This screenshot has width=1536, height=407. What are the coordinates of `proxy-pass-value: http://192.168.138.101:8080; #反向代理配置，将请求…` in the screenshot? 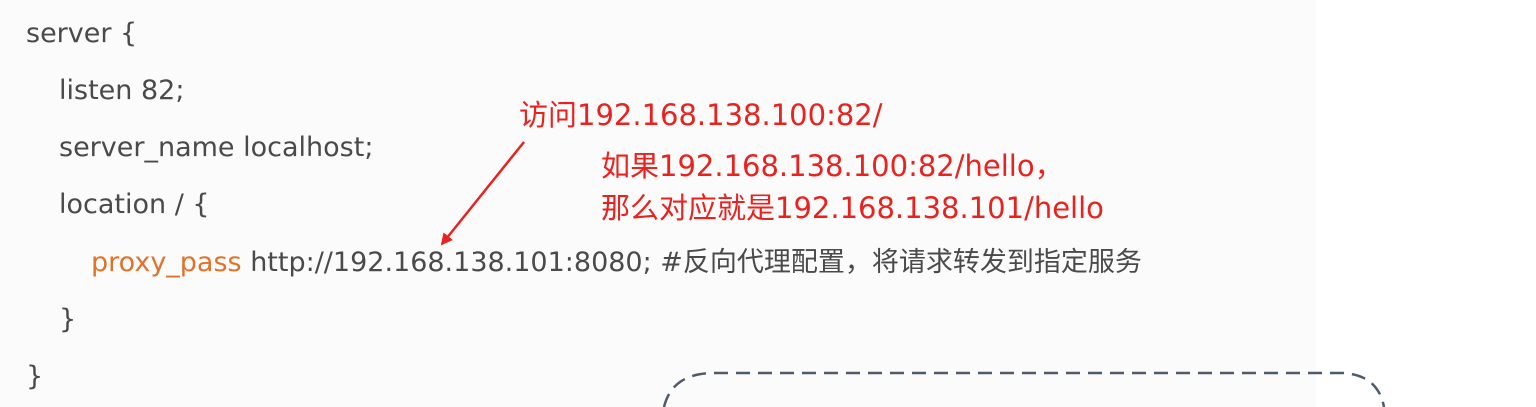 It's located at (691, 262).